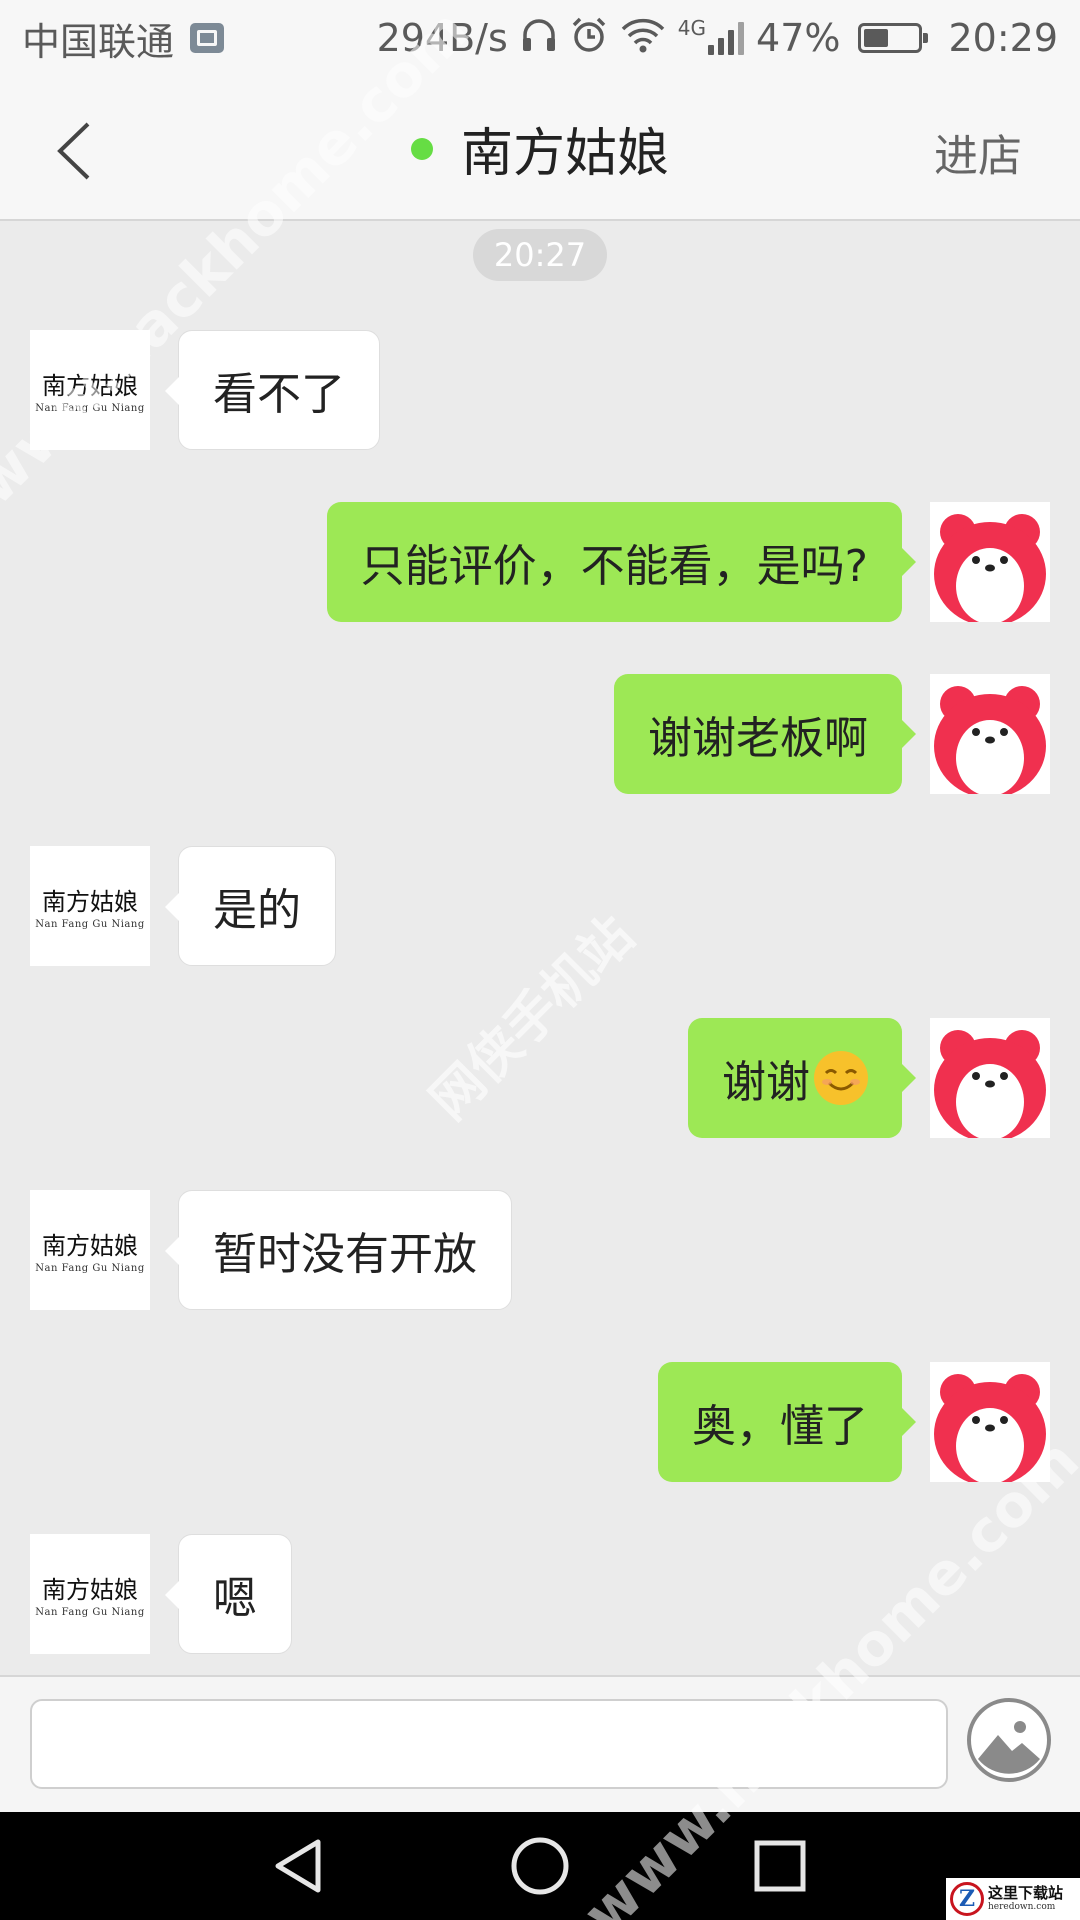  I want to click on status-bar: 中国联通 294B/s 4G 47% 20:29, so click(540, 38).